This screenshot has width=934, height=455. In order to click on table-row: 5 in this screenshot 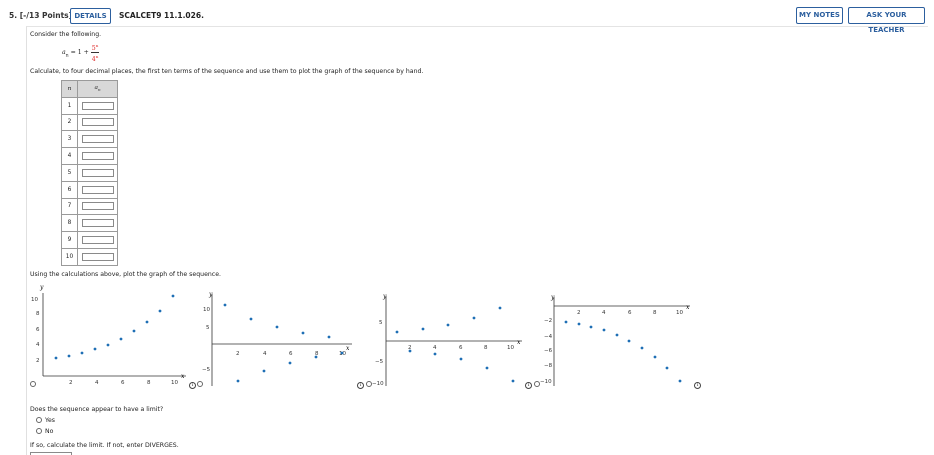, I will do `click(89, 172)`.